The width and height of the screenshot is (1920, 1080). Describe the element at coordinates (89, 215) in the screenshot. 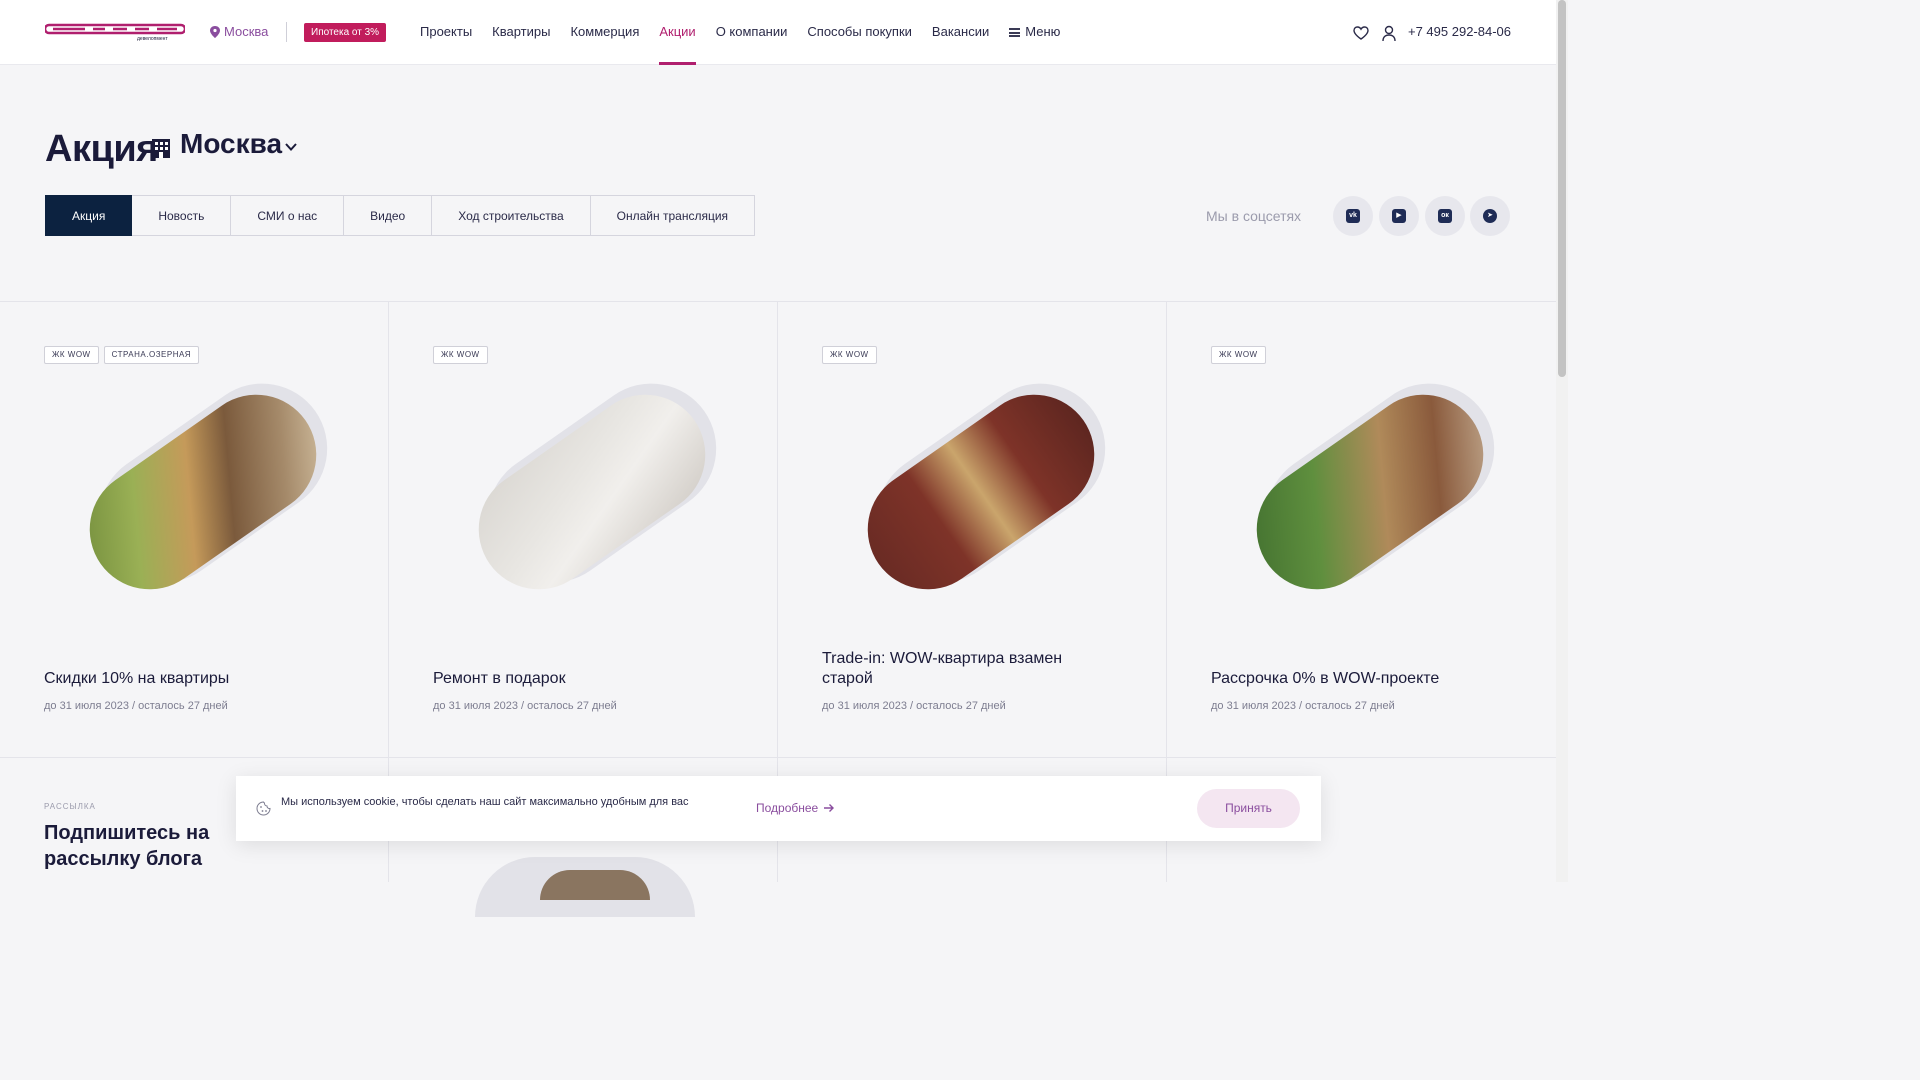

I see `tab-promotion: Акция` at that location.